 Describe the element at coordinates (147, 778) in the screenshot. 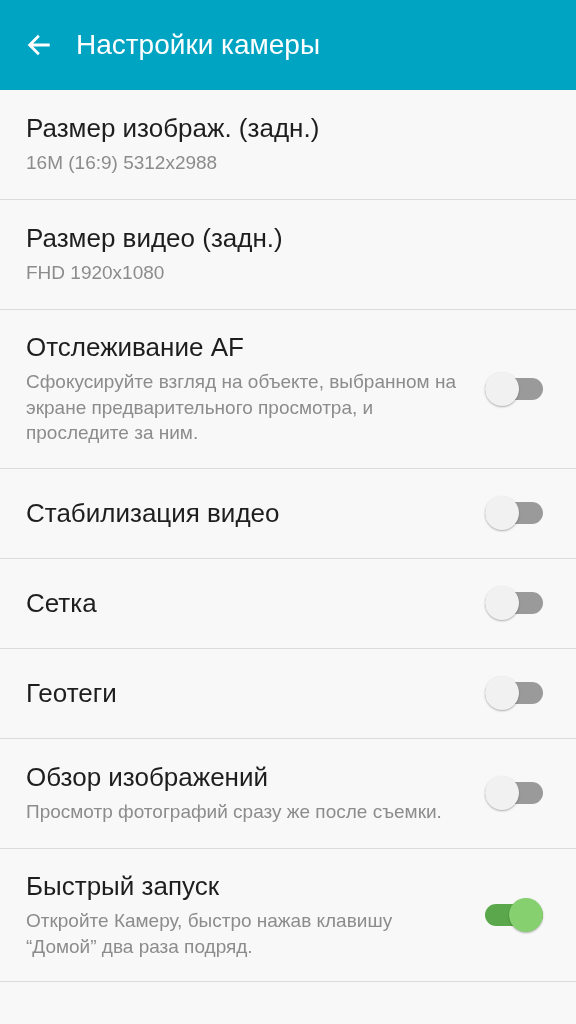

I see `setting-title: Обзор изображений` at that location.